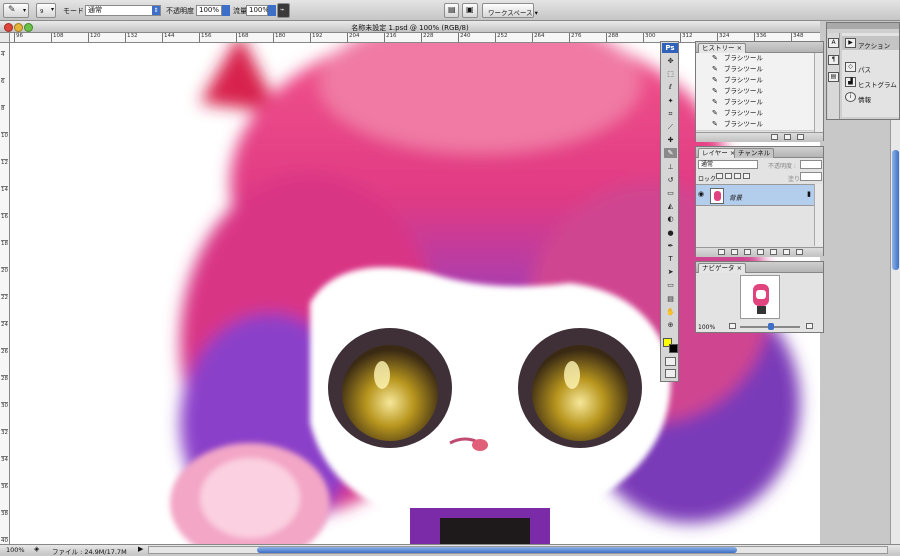  Describe the element at coordinates (156, 10) in the screenshot. I see `chevron-down-icon: ⇕` at that location.